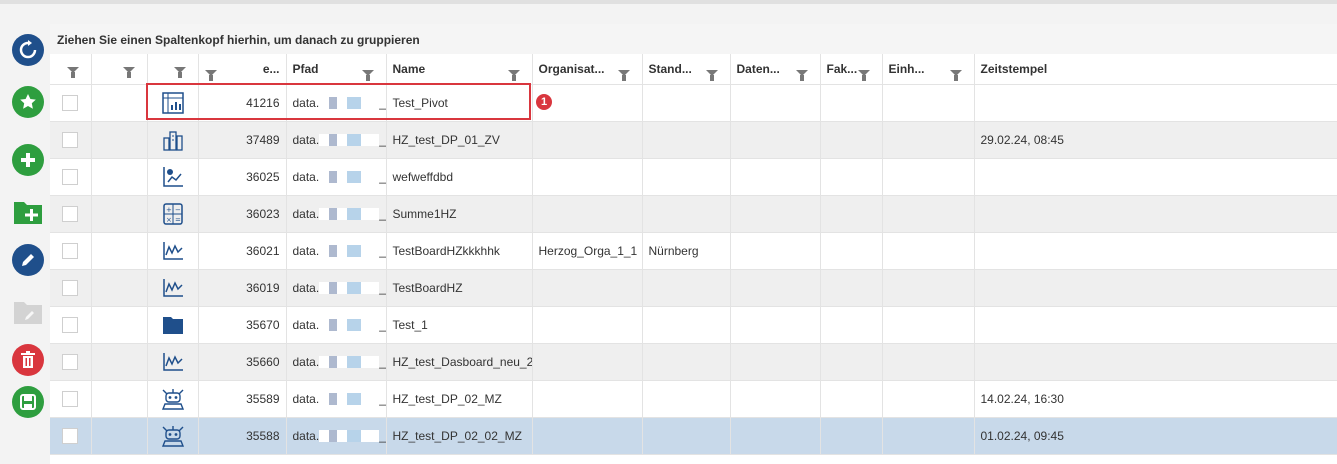 This screenshot has height=464, width=1337. What do you see at coordinates (459, 436) in the screenshot?
I see `row-name: HZ_test_DP_02_02_MZ` at bounding box center [459, 436].